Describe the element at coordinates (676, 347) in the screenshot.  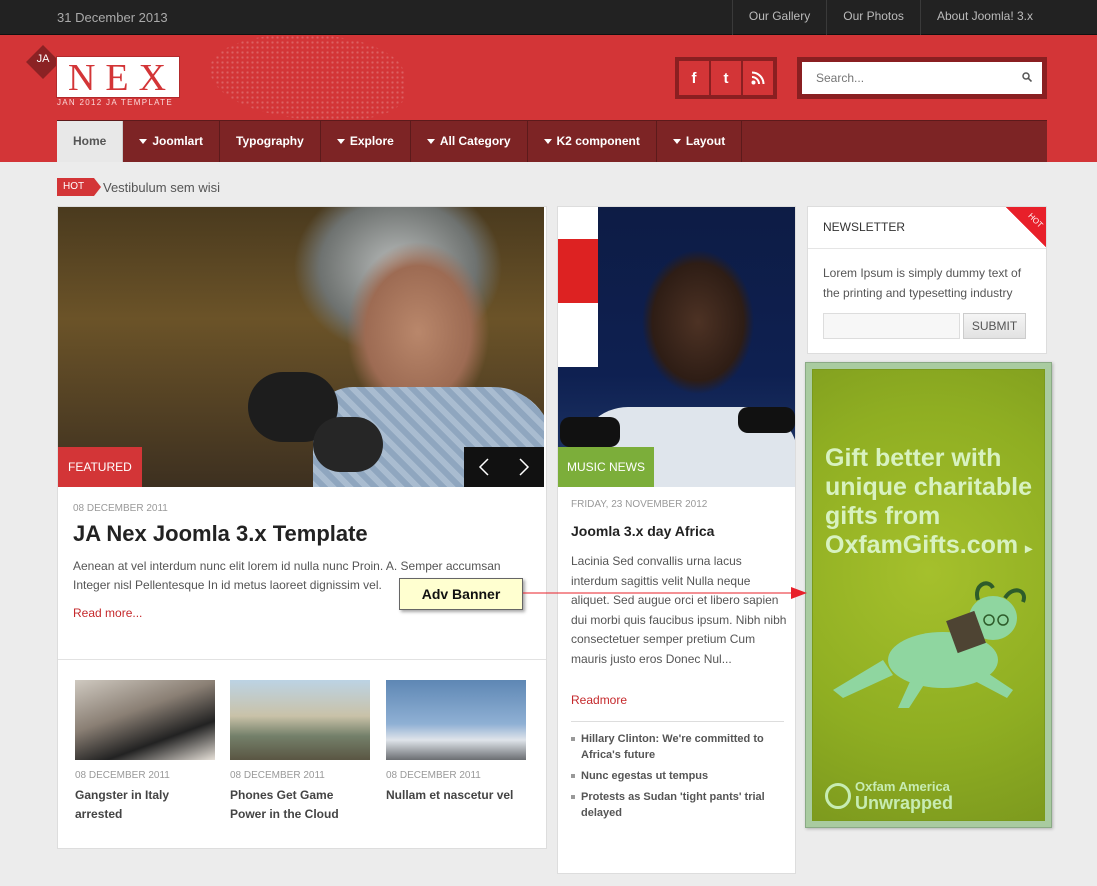
I see `music-news-image: MUSIC NEWS` at that location.